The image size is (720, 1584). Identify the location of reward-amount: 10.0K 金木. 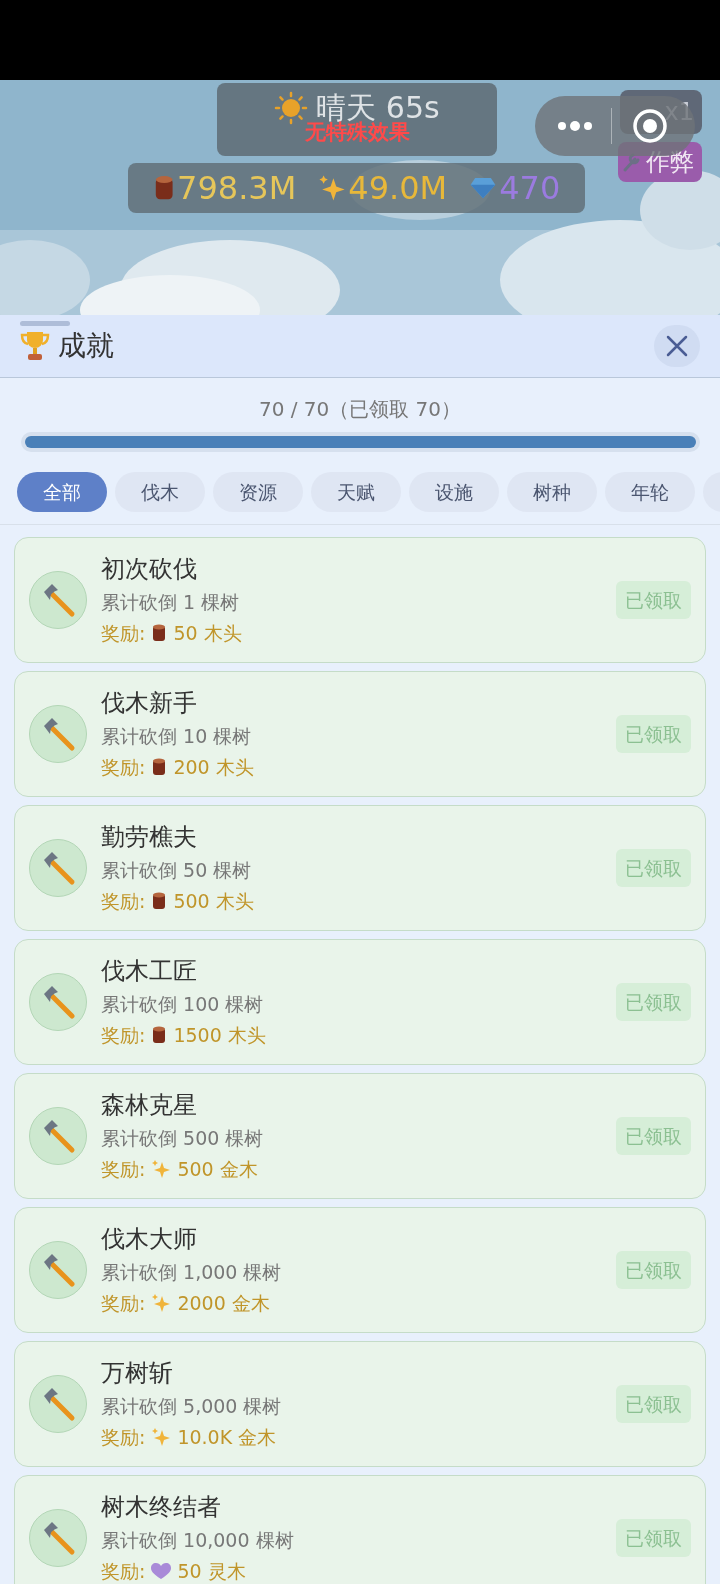
(227, 1437).